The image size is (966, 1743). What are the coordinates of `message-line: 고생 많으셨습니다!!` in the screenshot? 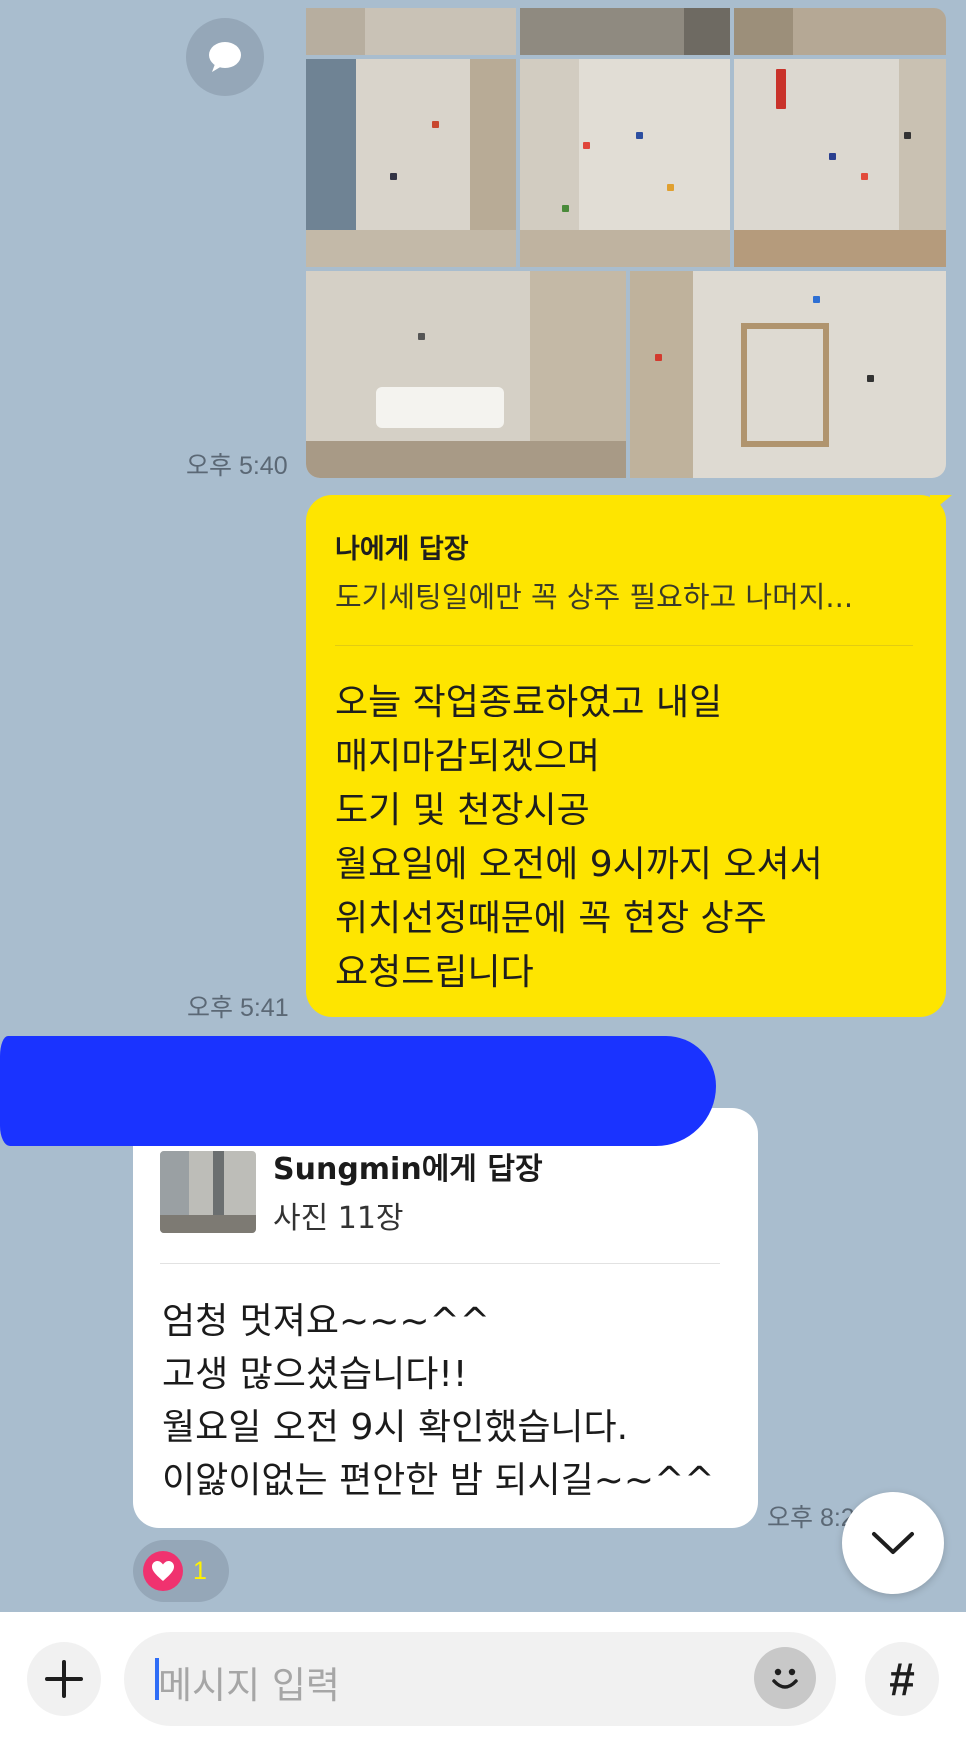 It's located at (315, 1374).